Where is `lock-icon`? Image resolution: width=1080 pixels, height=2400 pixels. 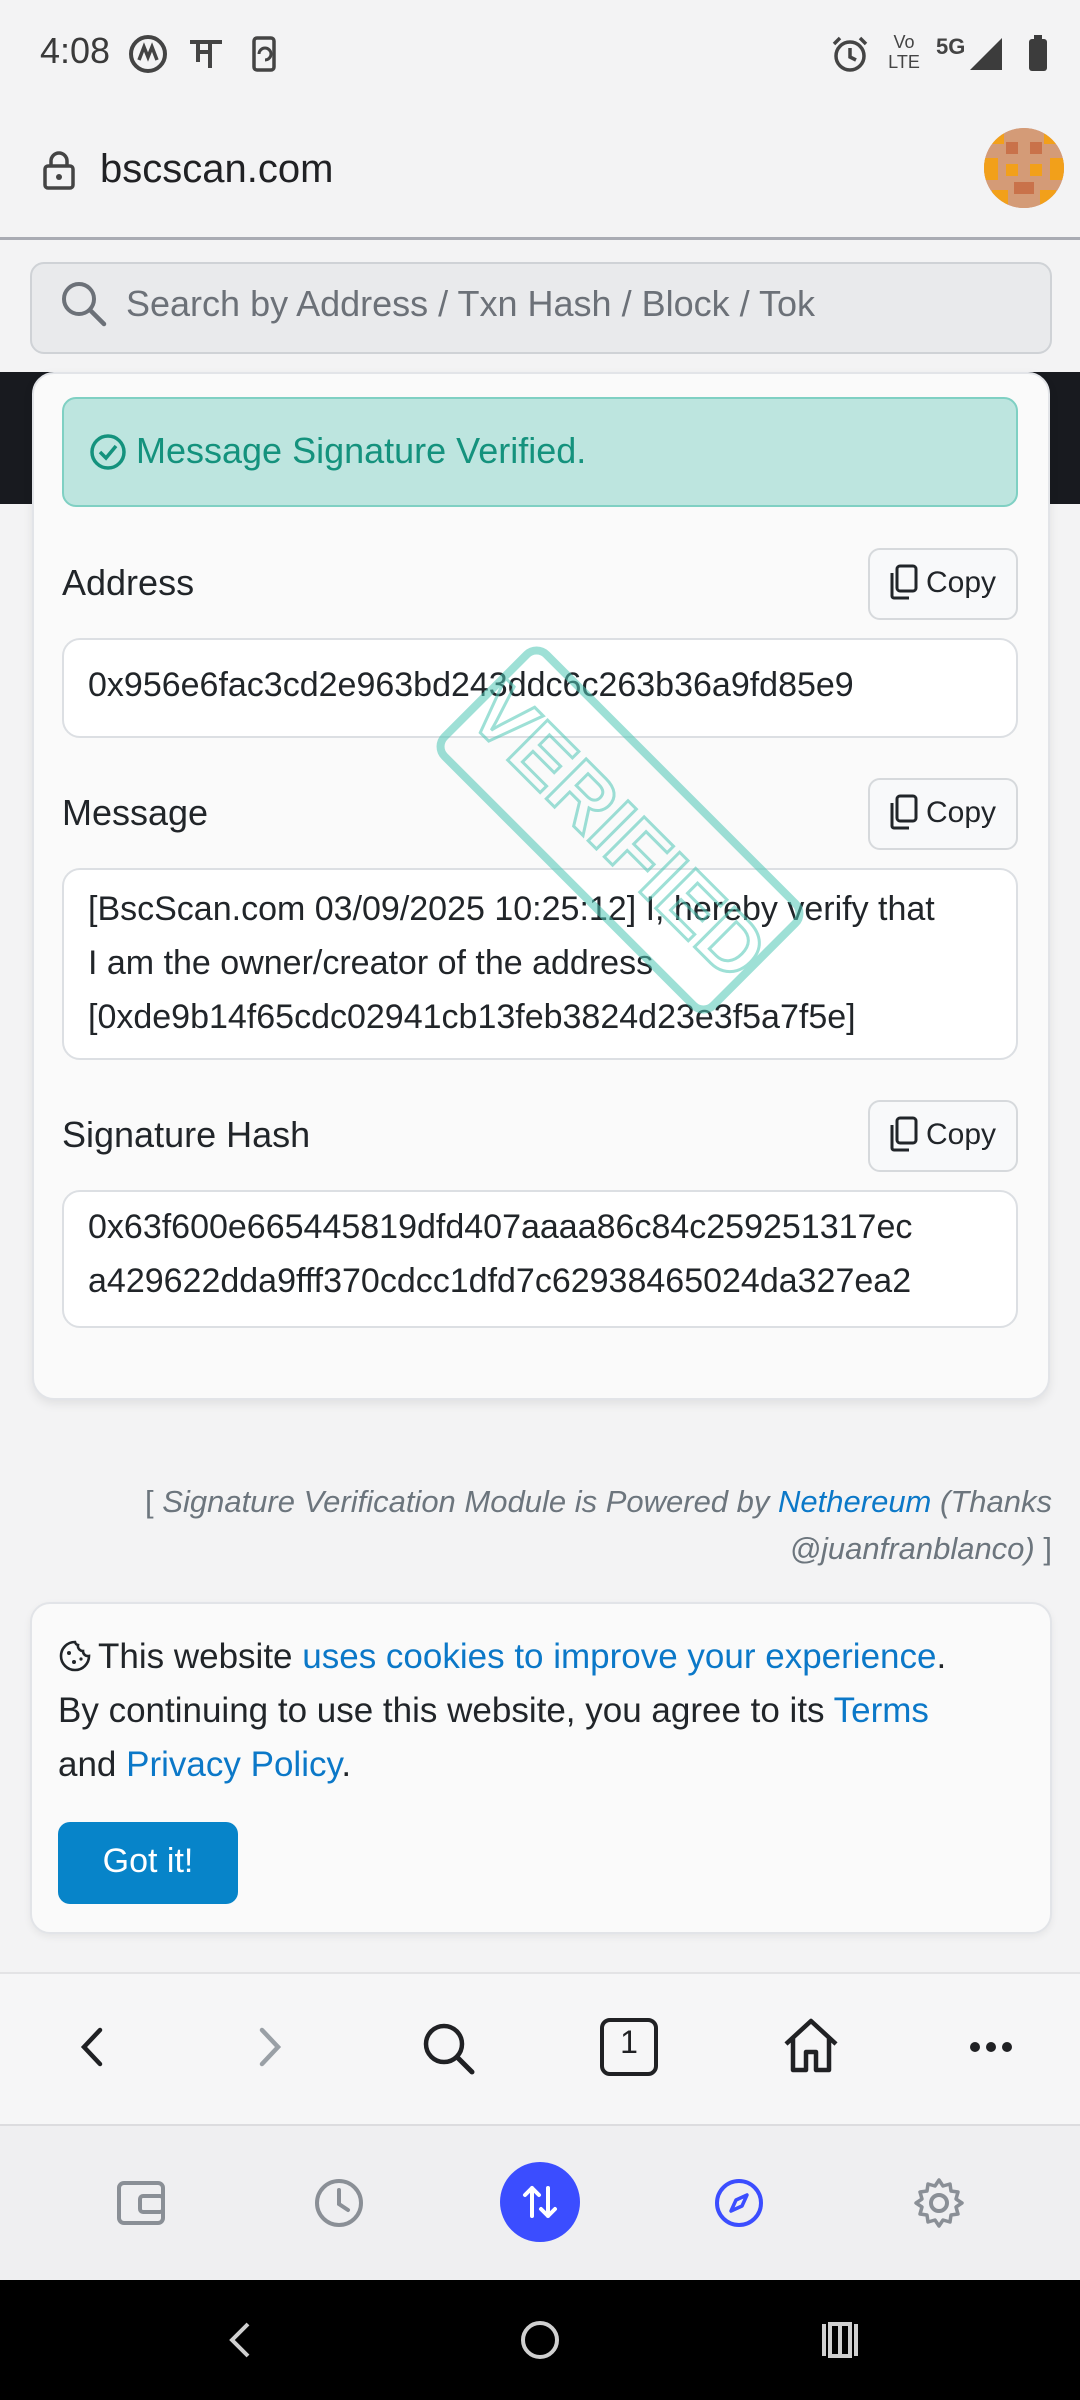 lock-icon is located at coordinates (59, 170).